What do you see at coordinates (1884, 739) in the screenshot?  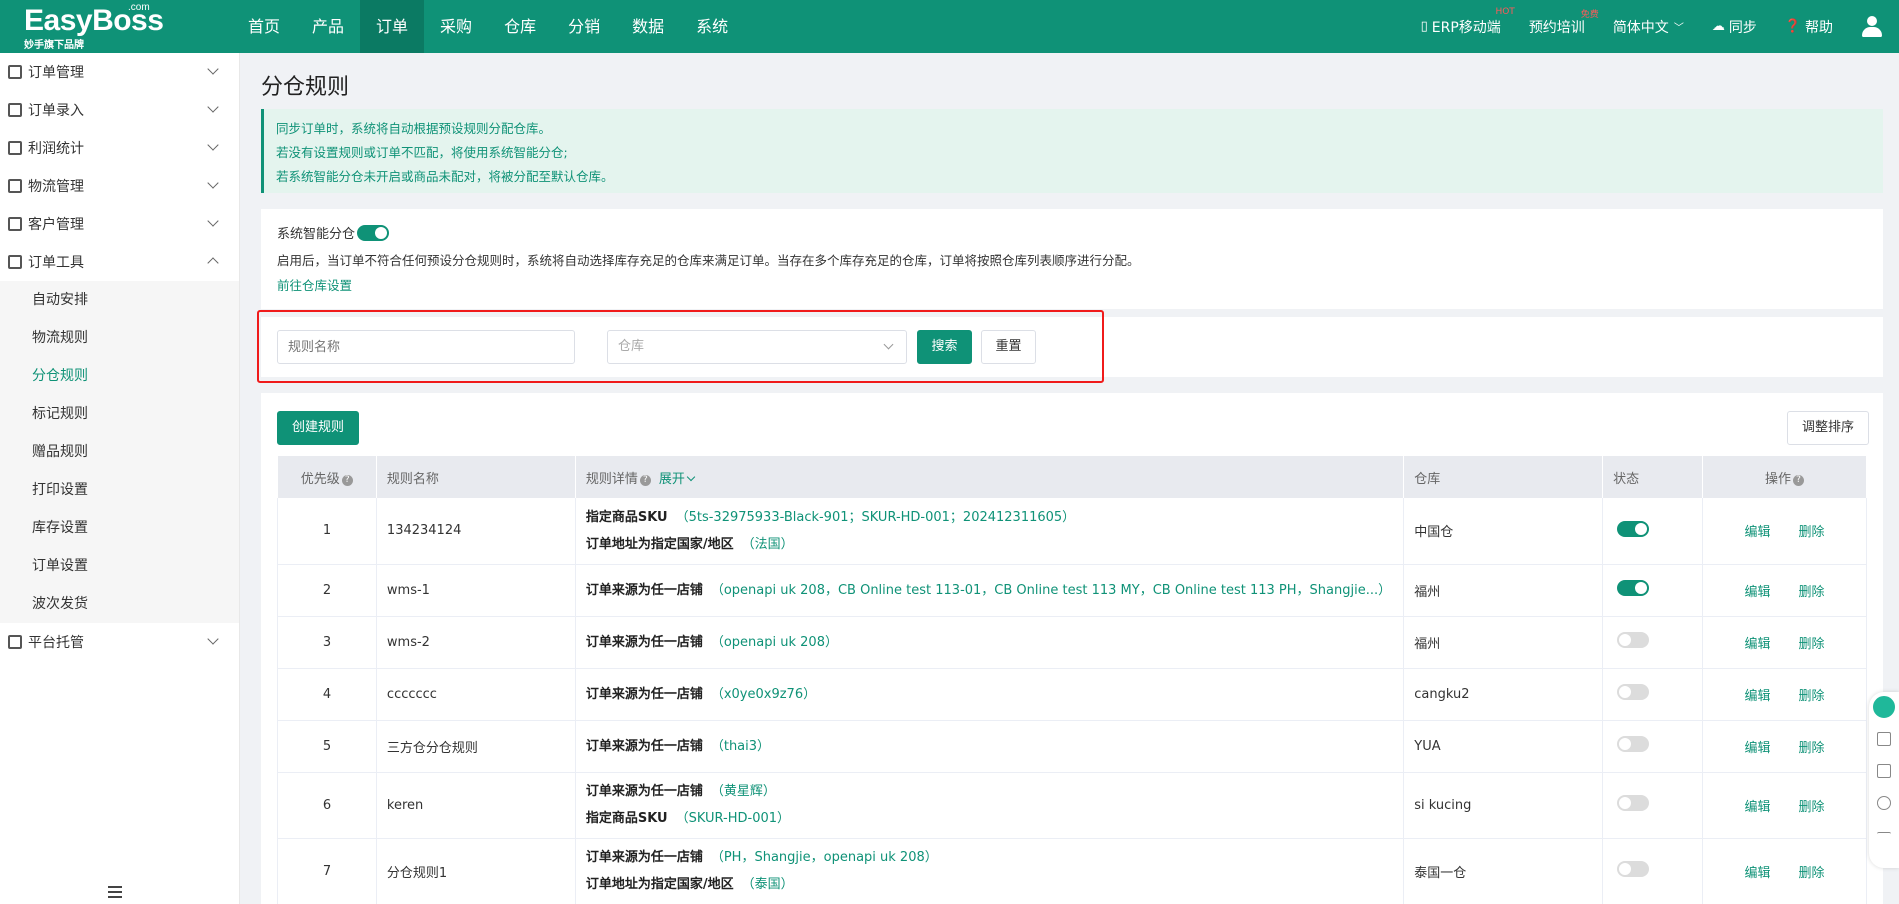 I see `feedback-icon` at bounding box center [1884, 739].